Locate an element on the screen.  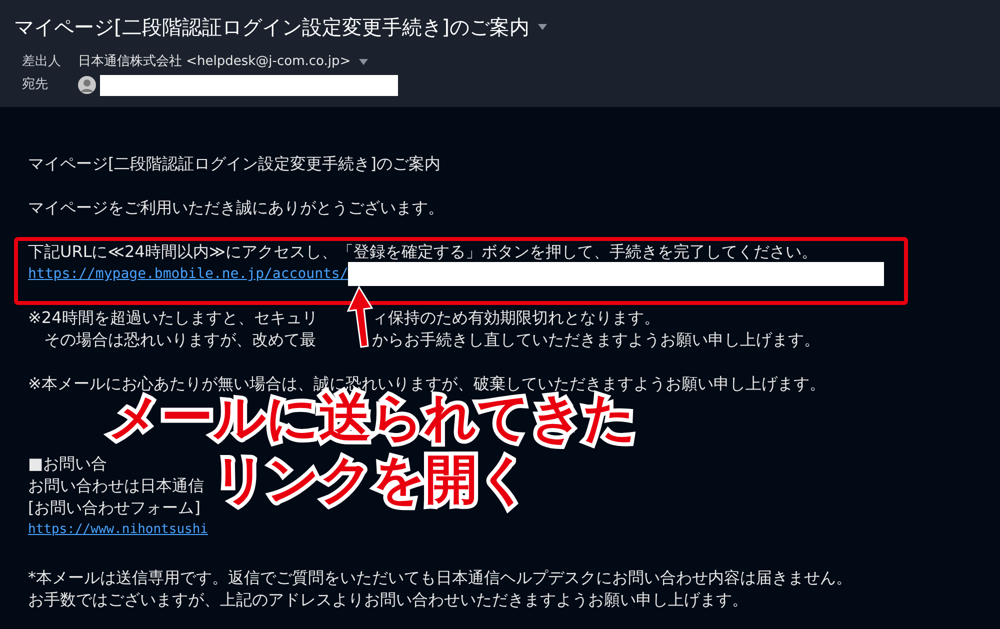
link: https://mypage.bmobile.ne.jp/accounts/ is located at coordinates (188, 274).